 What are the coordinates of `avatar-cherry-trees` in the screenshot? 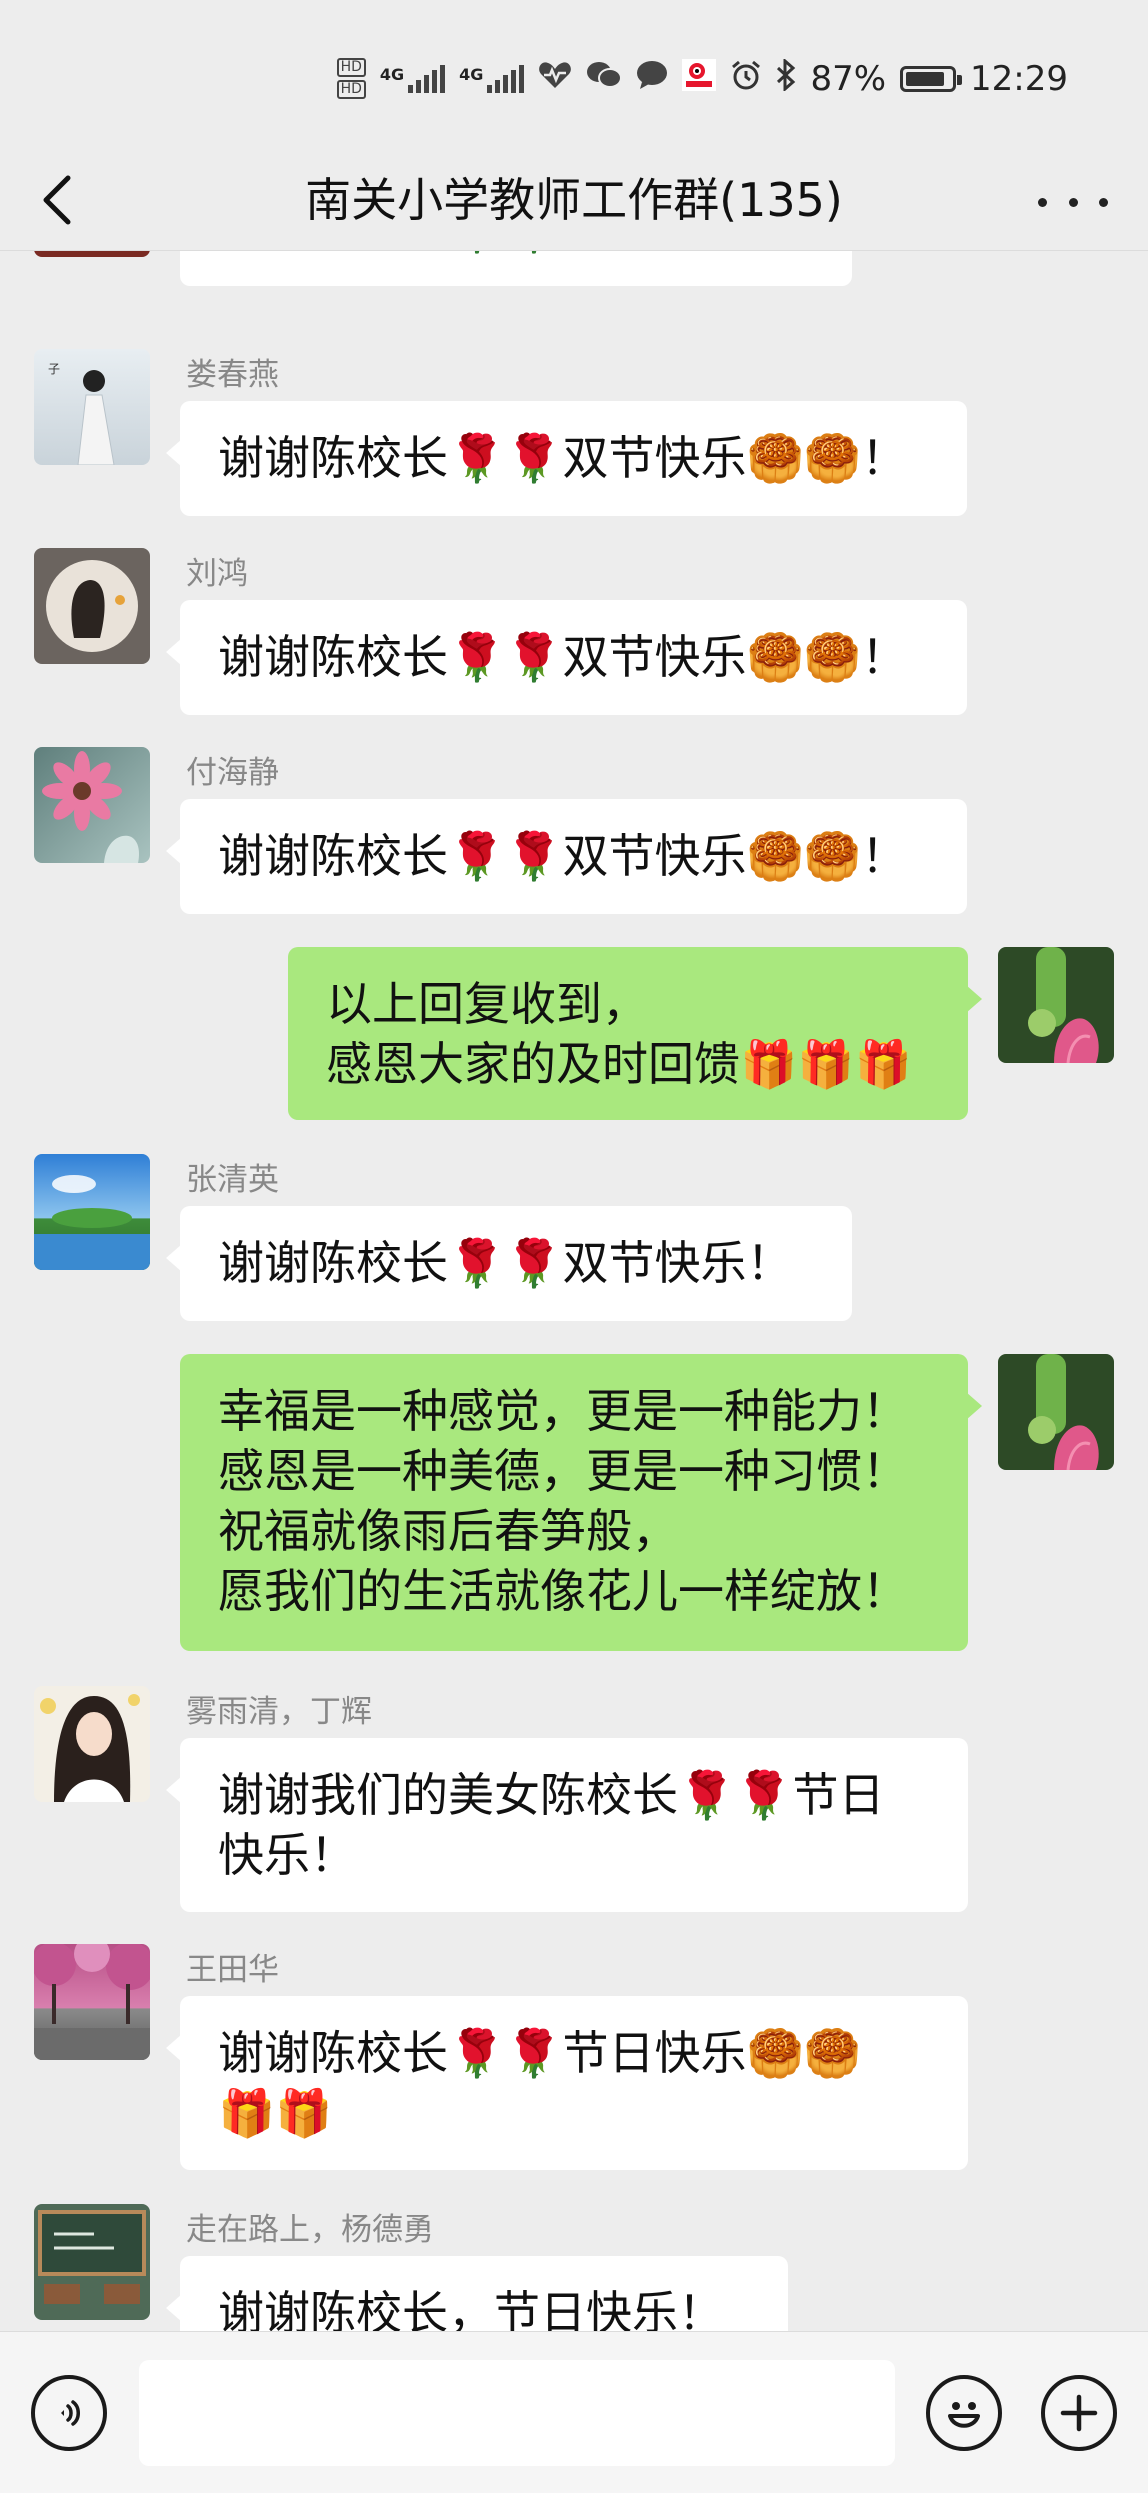 It's located at (92, 2002).